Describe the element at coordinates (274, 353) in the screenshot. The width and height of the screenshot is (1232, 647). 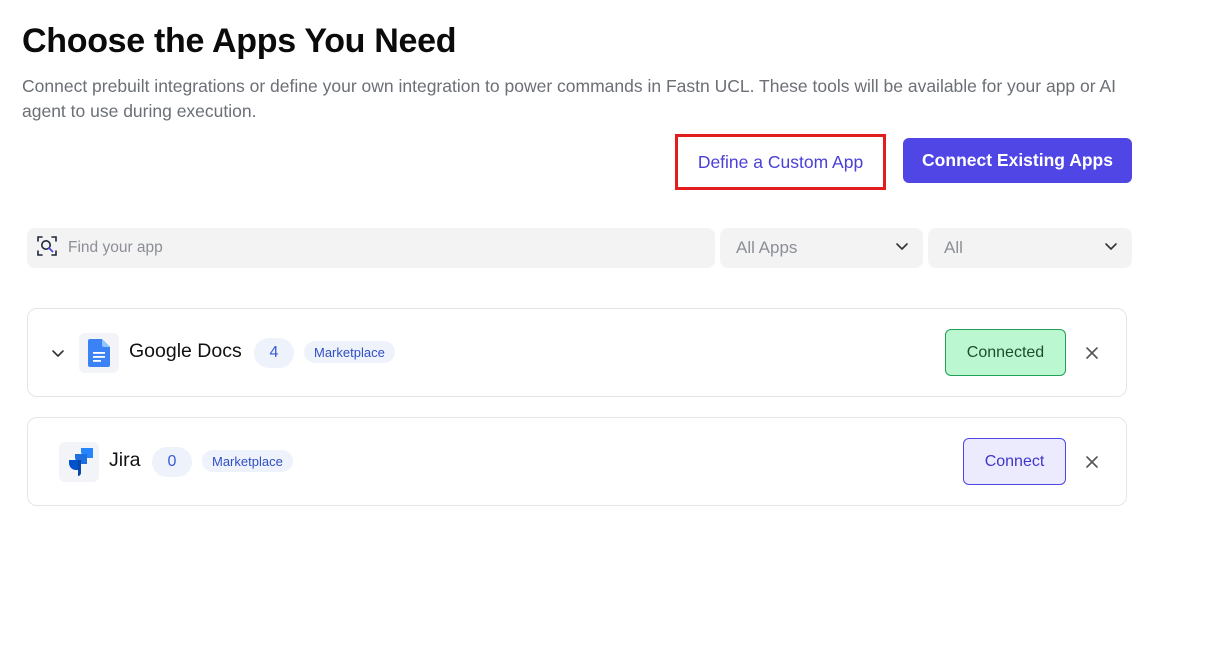
I see `command-count-badge: 4` at that location.